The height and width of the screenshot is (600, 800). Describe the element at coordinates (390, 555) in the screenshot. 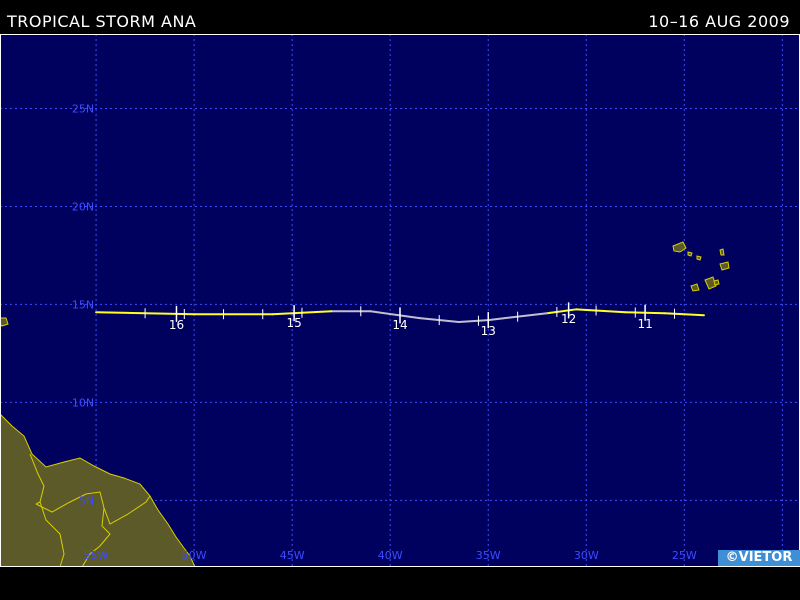

I see `longitude-label: 40W` at that location.